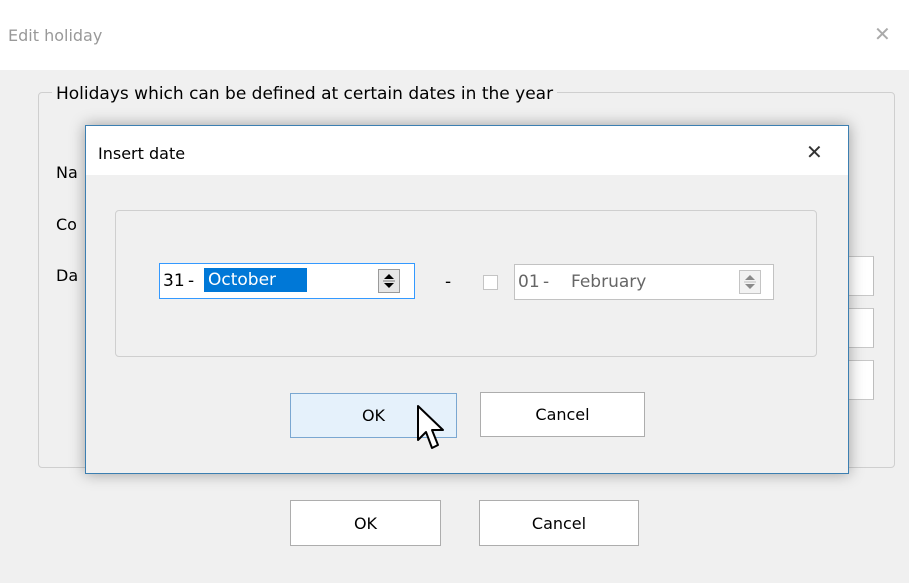 The height and width of the screenshot is (583, 909). Describe the element at coordinates (142, 153) in the screenshot. I see `insert-date-title: Insert date` at that location.